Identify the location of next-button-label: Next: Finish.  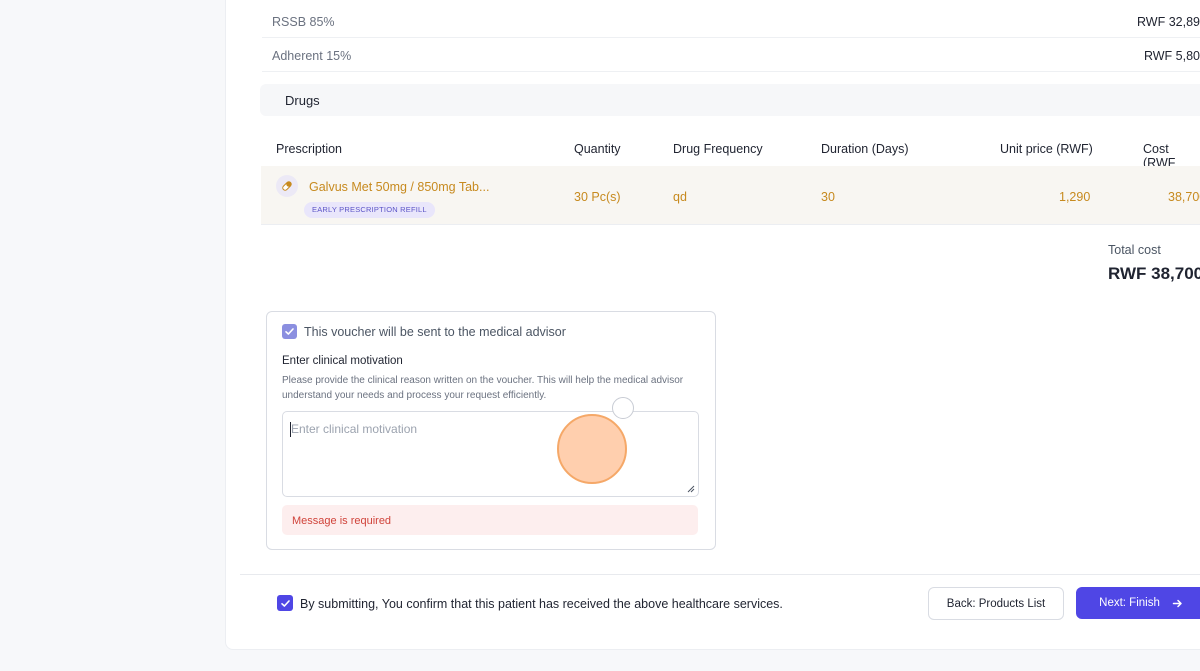
(1129, 603).